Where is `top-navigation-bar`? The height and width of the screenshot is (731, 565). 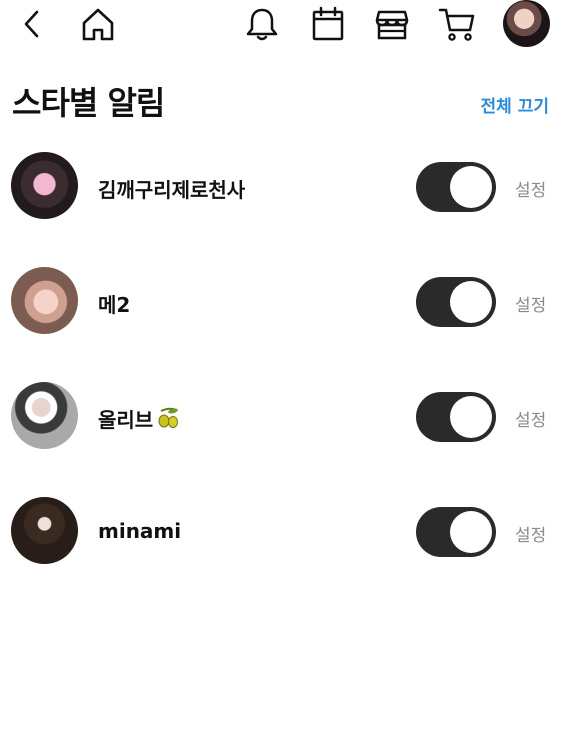
top-navigation-bar is located at coordinates (282, 25).